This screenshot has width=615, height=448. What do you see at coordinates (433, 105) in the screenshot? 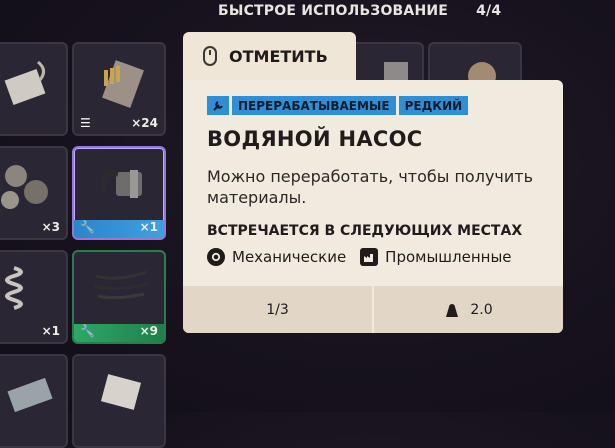
I see `tag-rarity: РЕДКИЙ` at bounding box center [433, 105].